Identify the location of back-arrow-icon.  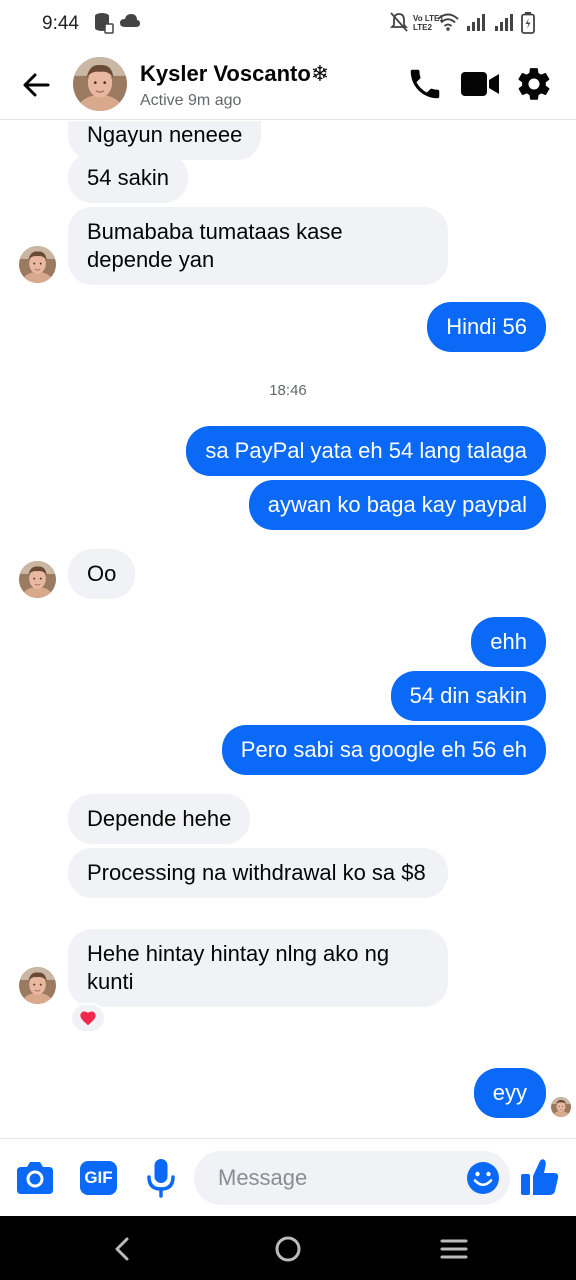
(37, 85).